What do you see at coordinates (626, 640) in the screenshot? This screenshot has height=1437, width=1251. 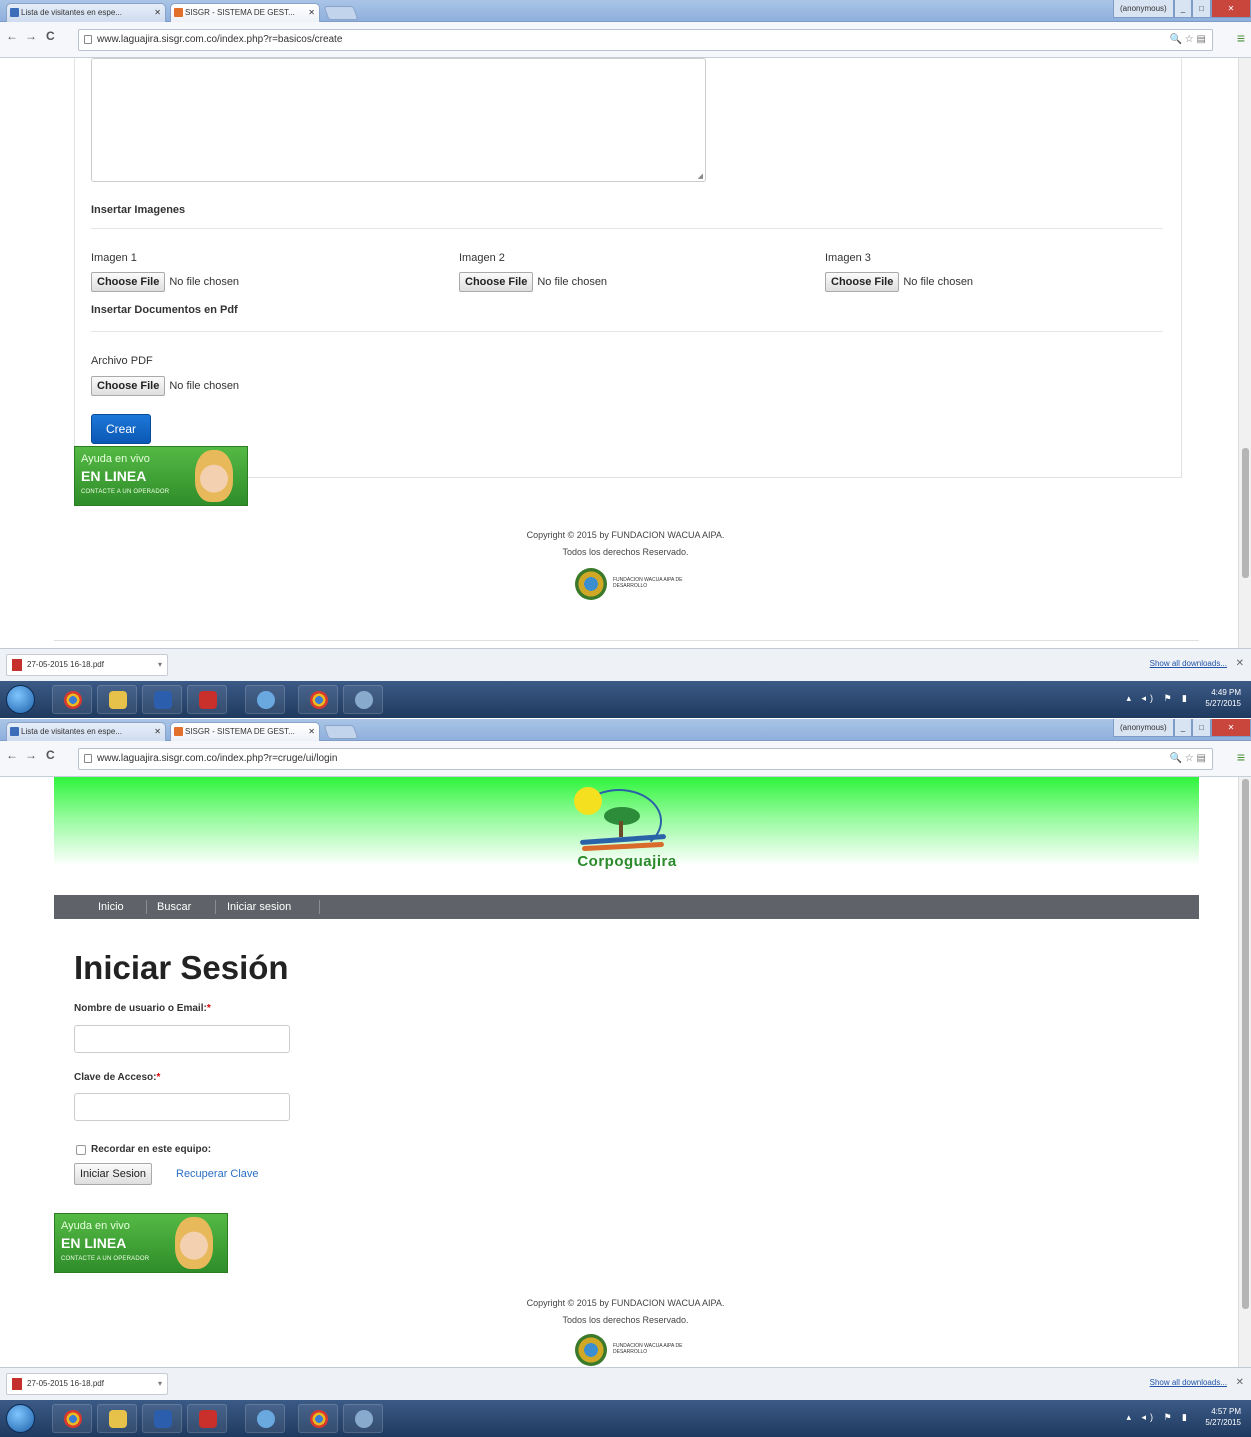 I see `page-bottom-border` at bounding box center [626, 640].